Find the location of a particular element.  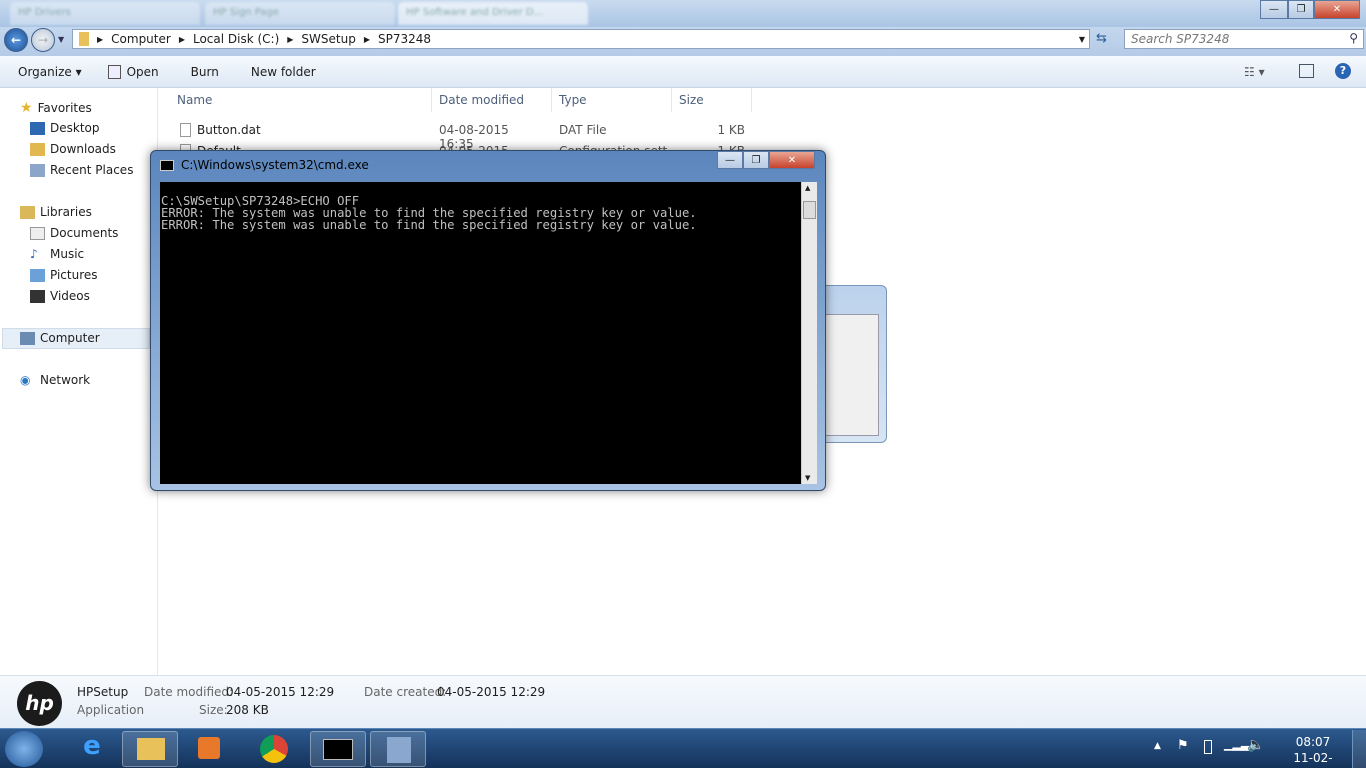

videos-icon is located at coordinates (37, 296).